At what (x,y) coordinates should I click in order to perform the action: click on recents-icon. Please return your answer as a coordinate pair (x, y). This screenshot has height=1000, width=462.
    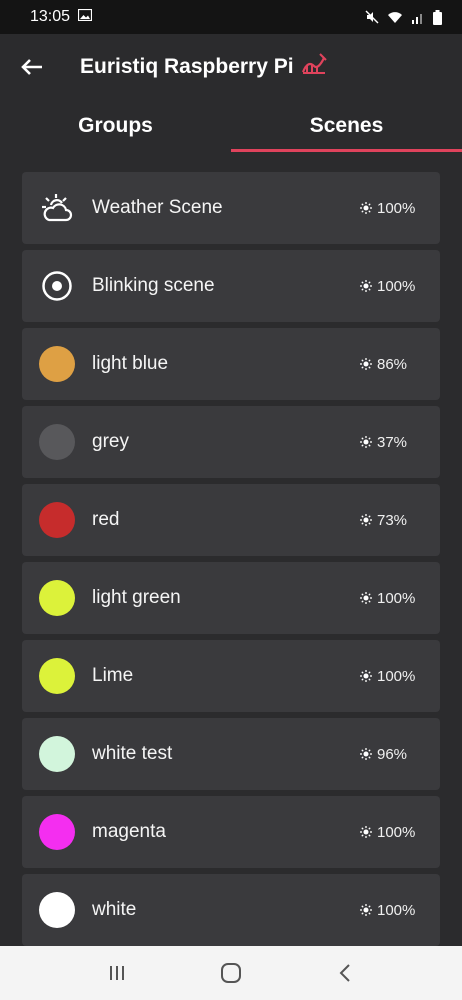
    Looking at the image, I should click on (117, 973).